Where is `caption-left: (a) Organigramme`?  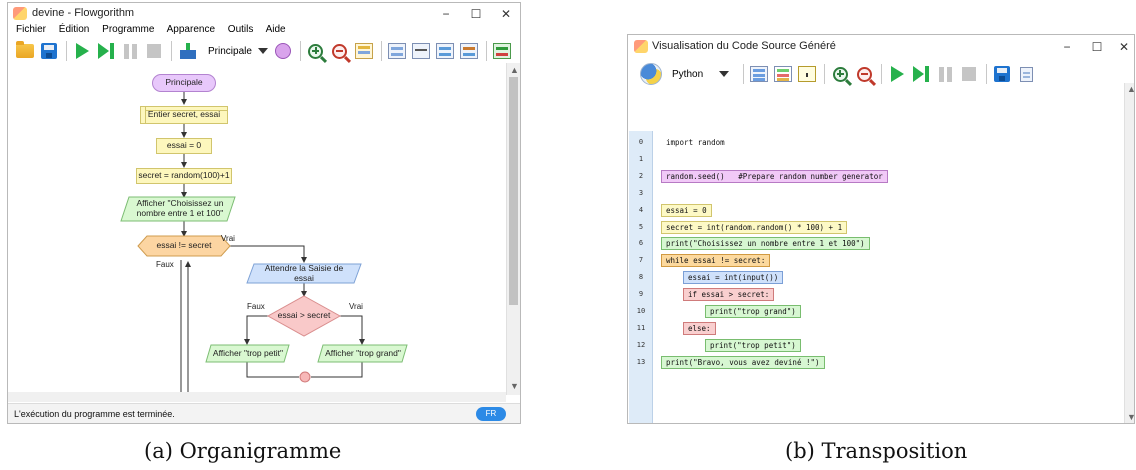 caption-left: (a) Organigramme is located at coordinates (243, 451).